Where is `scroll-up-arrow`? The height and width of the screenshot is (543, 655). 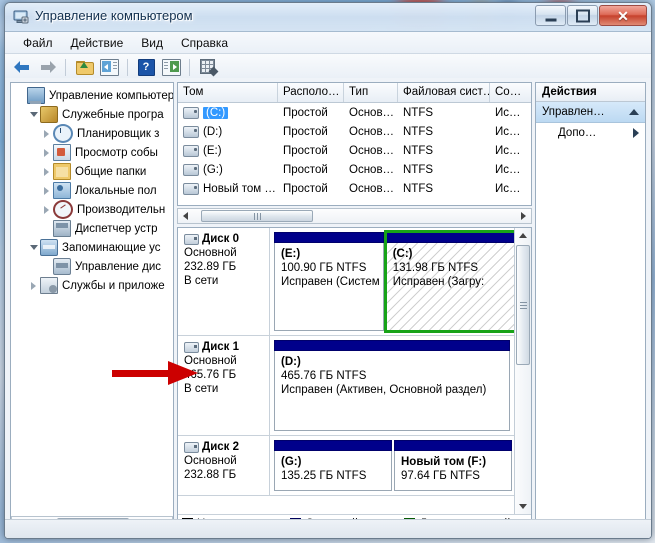 scroll-up-arrow is located at coordinates (523, 235).